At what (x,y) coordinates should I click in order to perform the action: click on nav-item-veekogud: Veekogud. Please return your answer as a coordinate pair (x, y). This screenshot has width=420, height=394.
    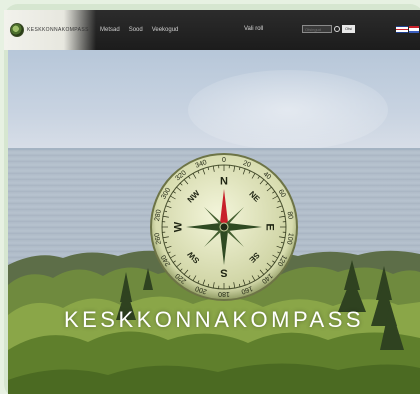
    Looking at the image, I should click on (165, 30).